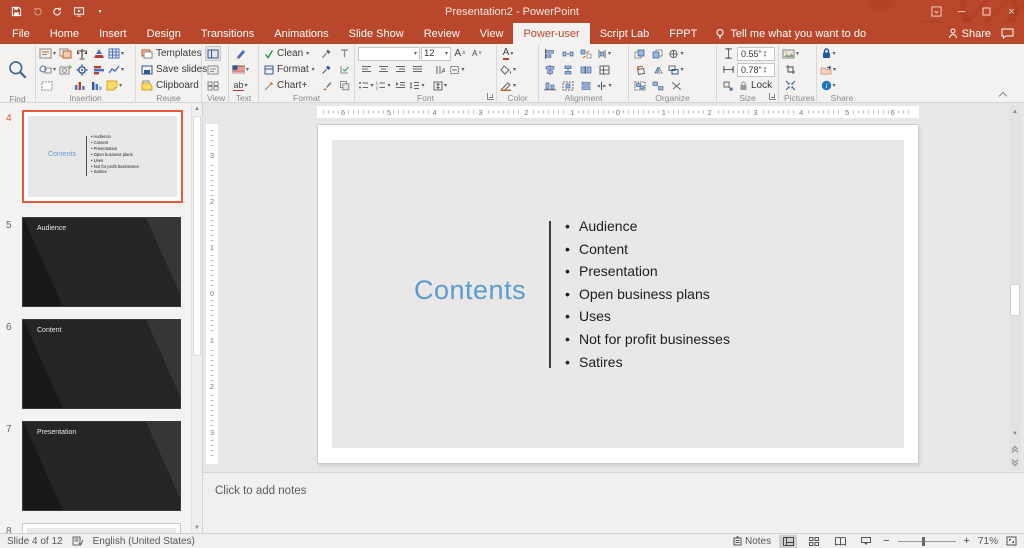 This screenshot has height=548, width=1024. I want to click on templates-button: Templates, so click(174, 53).